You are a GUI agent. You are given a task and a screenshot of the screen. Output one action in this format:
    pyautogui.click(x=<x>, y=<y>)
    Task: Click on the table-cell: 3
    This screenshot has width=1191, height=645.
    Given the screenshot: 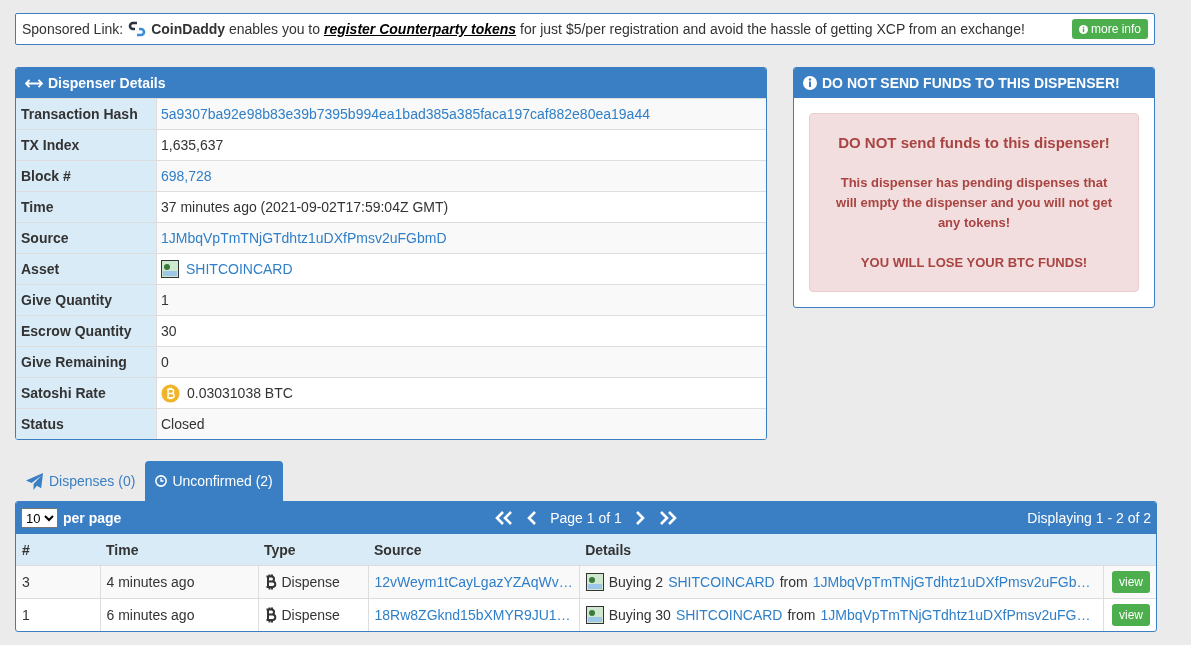 What is the action you would take?
    pyautogui.click(x=58, y=582)
    